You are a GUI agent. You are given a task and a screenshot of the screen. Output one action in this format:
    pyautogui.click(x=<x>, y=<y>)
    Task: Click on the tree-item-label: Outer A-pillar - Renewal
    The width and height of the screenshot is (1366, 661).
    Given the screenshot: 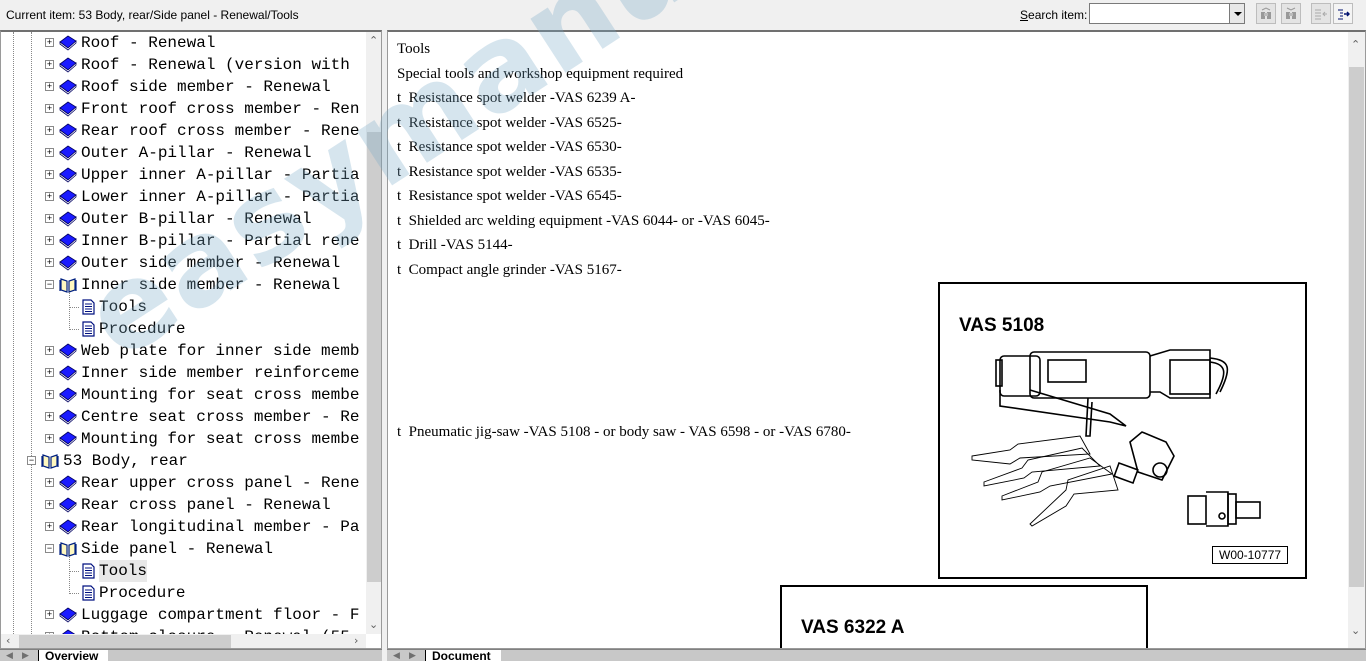 What is the action you would take?
    pyautogui.click(x=196, y=153)
    